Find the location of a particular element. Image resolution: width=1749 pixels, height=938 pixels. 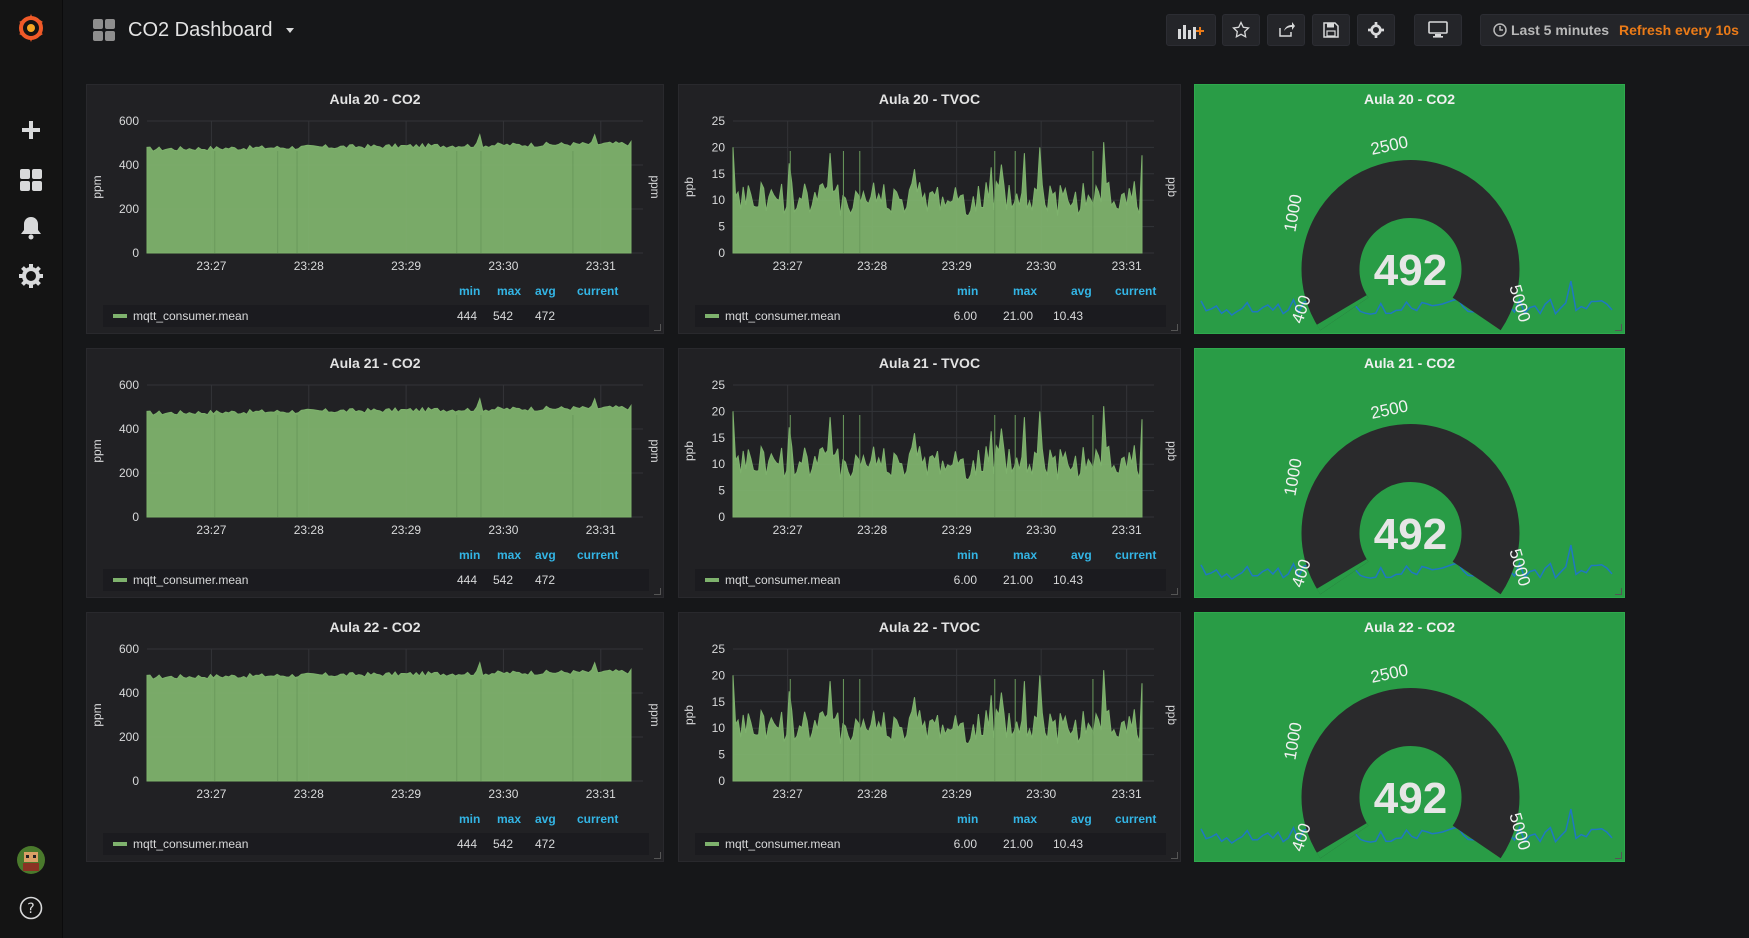

time-range-button: Last 5 minutes is located at coordinates (1551, 30).